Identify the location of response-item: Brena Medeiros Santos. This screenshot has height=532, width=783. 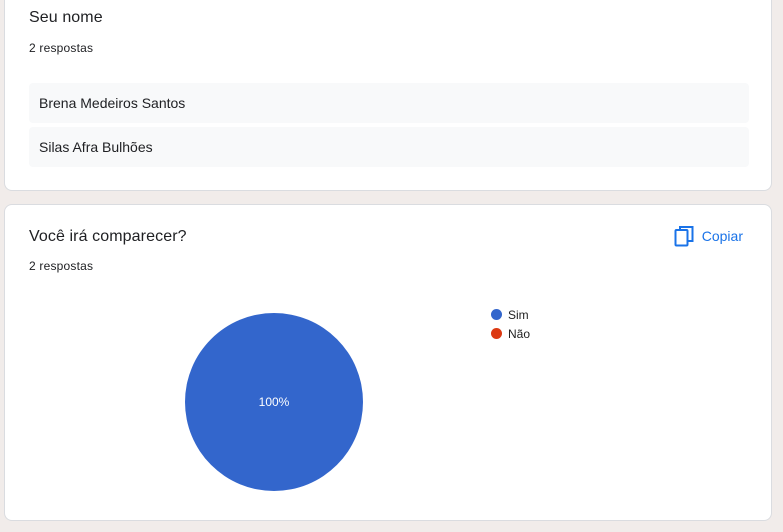
(389, 103).